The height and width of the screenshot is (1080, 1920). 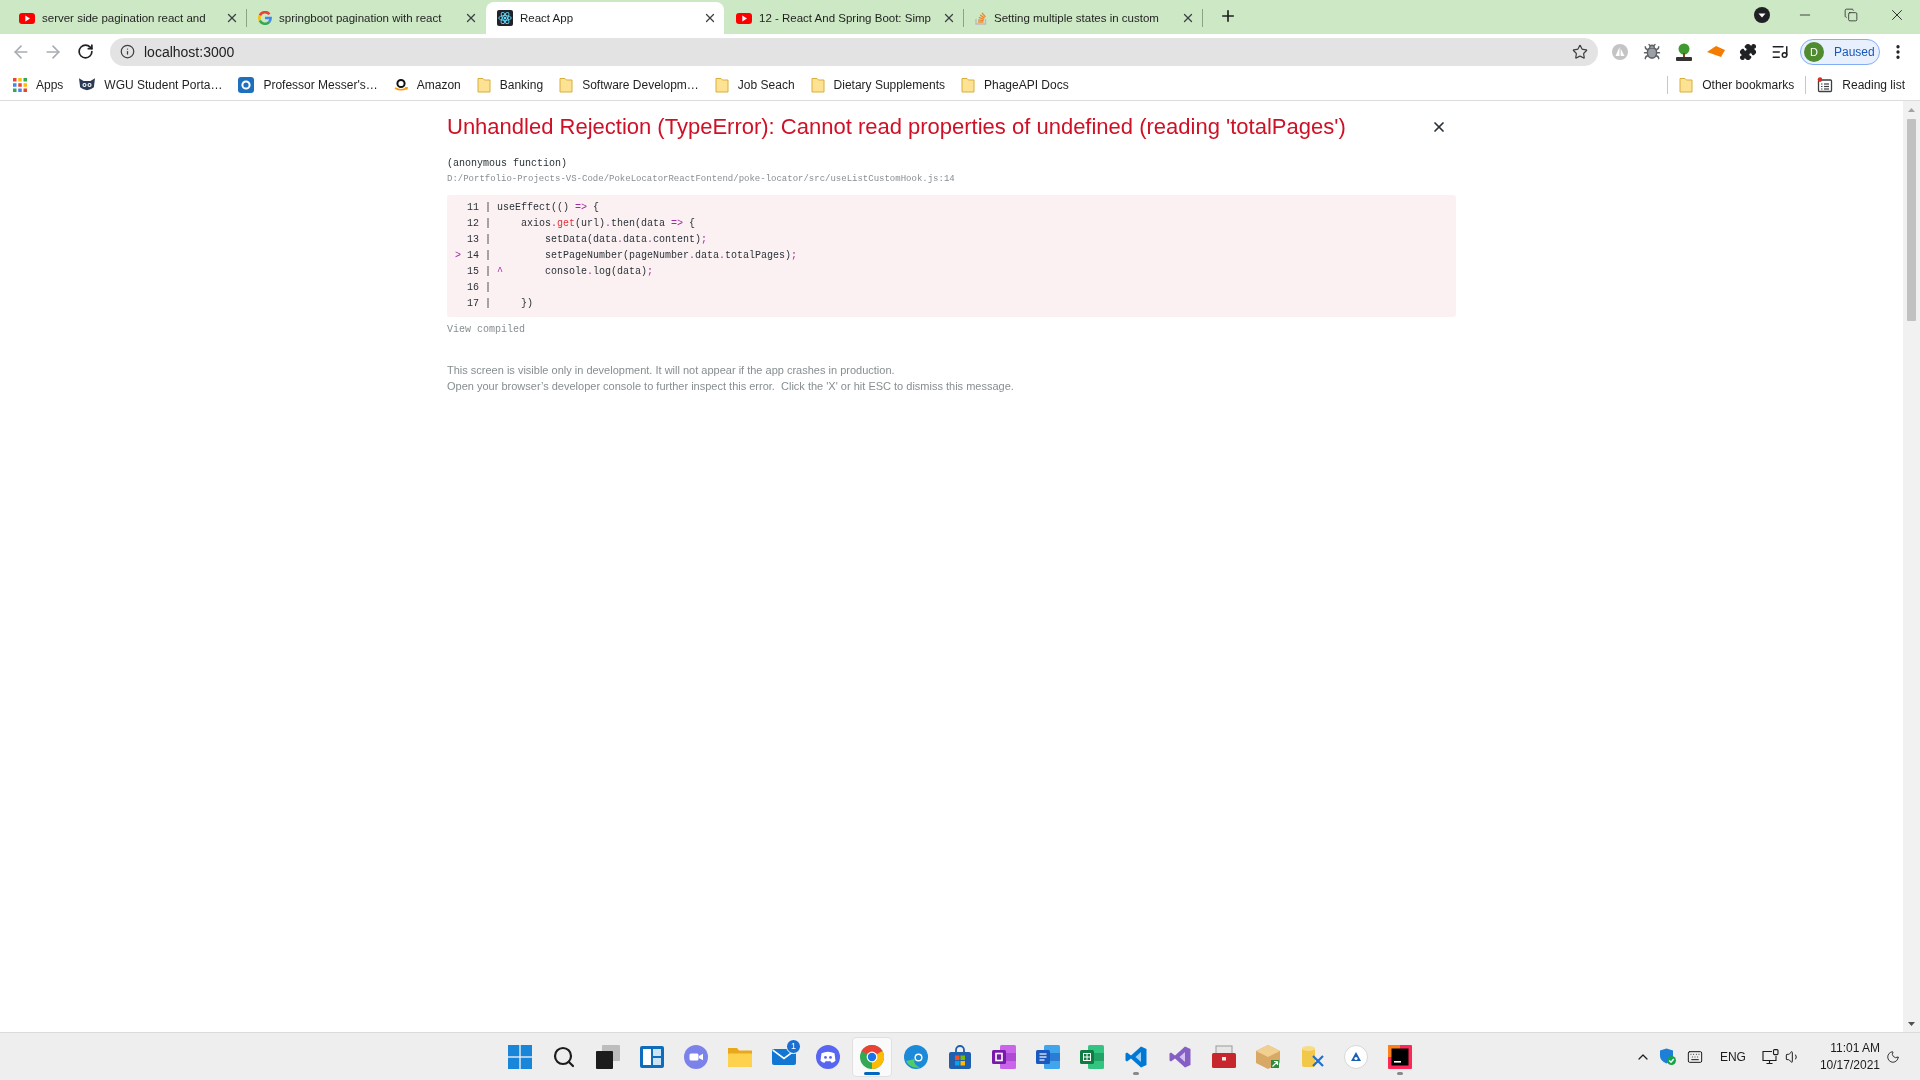 I want to click on bookmark-item: PhageAPI Docs, so click(x=1014, y=84).